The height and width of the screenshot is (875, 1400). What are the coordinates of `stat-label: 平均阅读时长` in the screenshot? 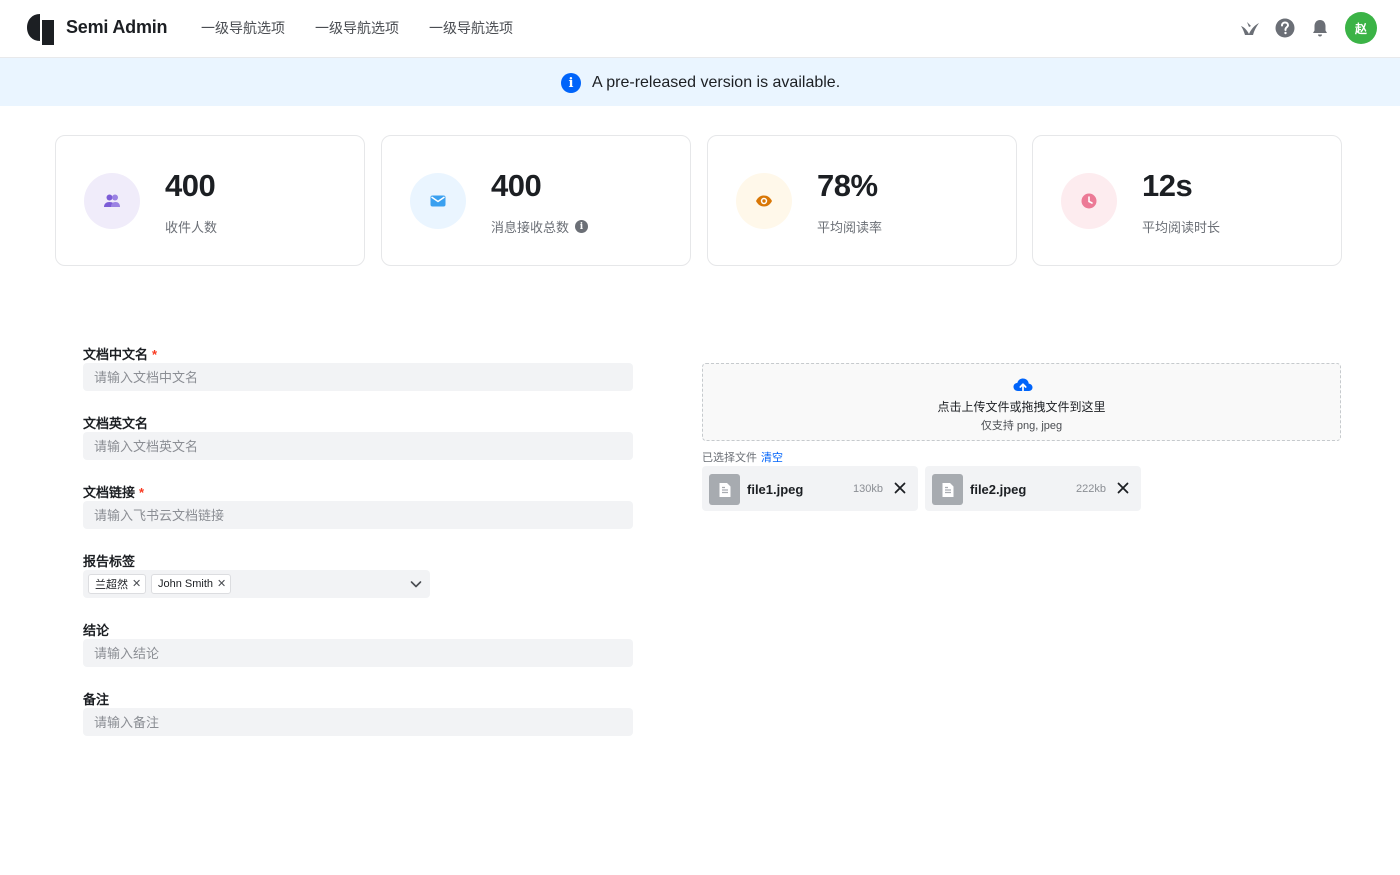 It's located at (1181, 226).